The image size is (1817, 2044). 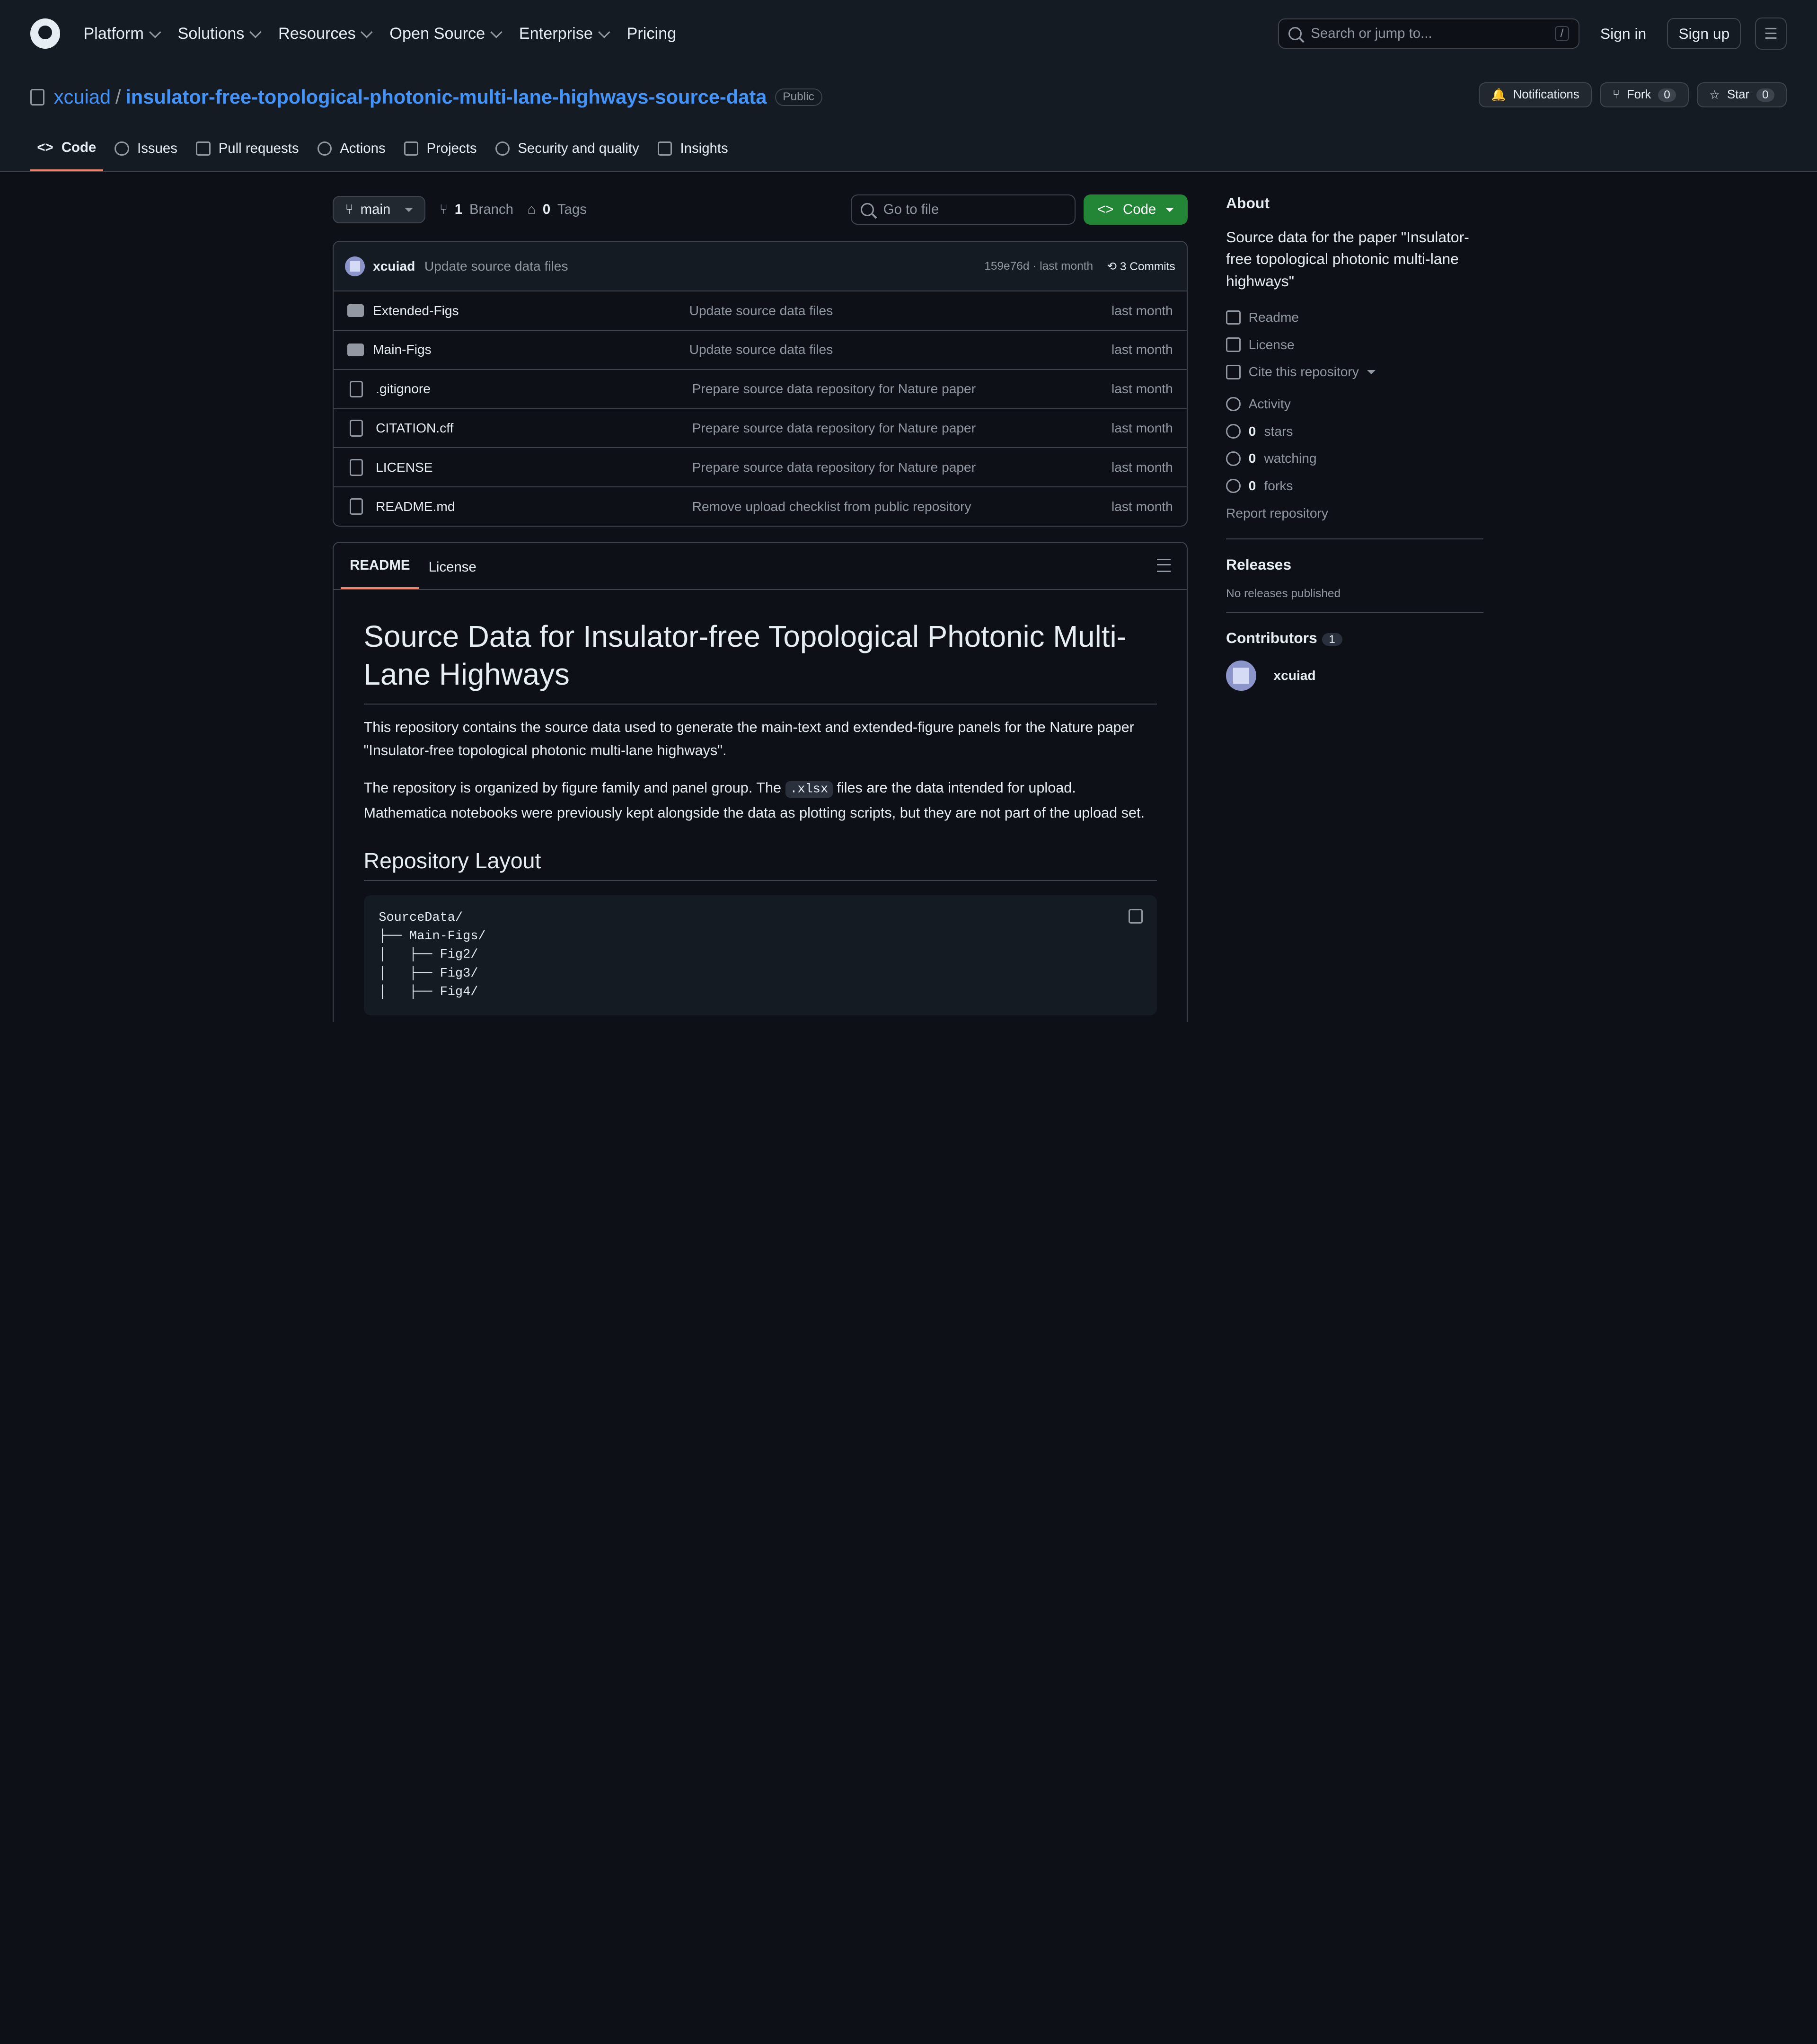 What do you see at coordinates (1354, 612) in the screenshot?
I see `divider` at bounding box center [1354, 612].